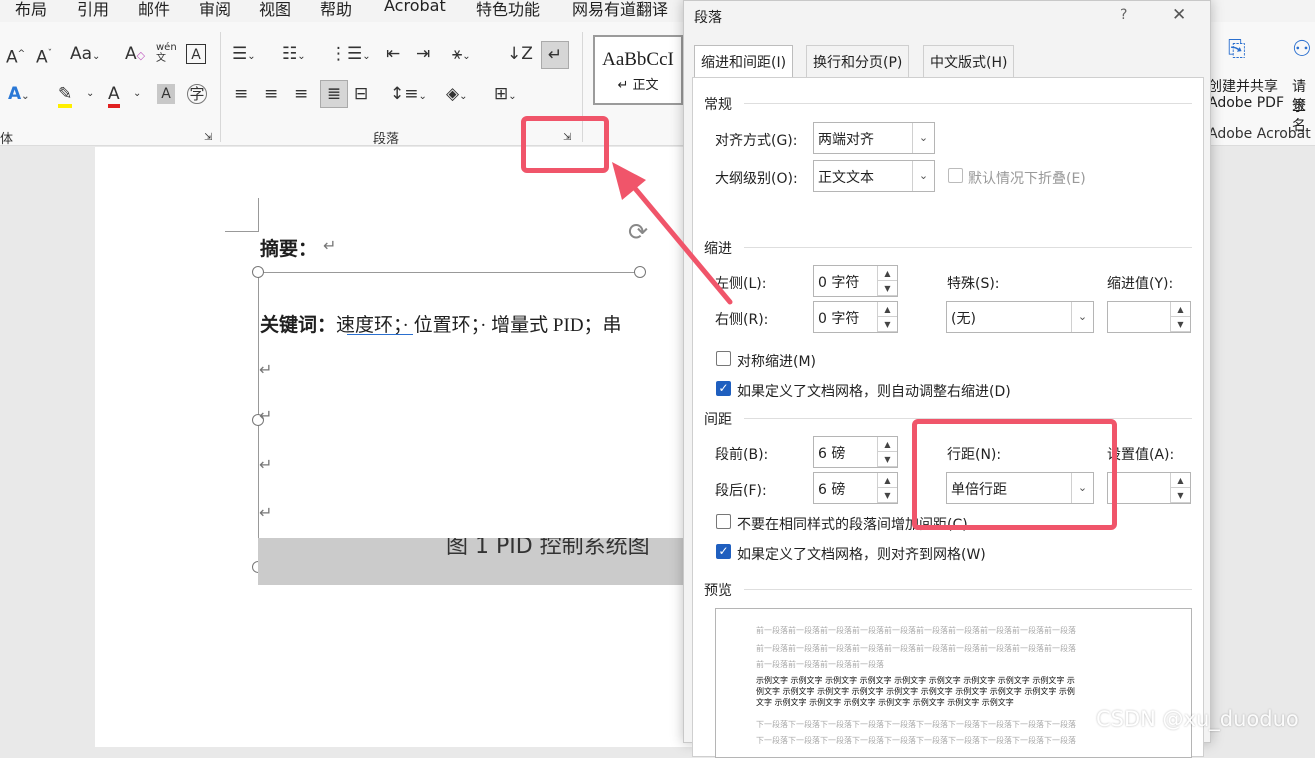  Describe the element at coordinates (423, 54) in the screenshot. I see `increase-indent-icon: ⇥` at that location.